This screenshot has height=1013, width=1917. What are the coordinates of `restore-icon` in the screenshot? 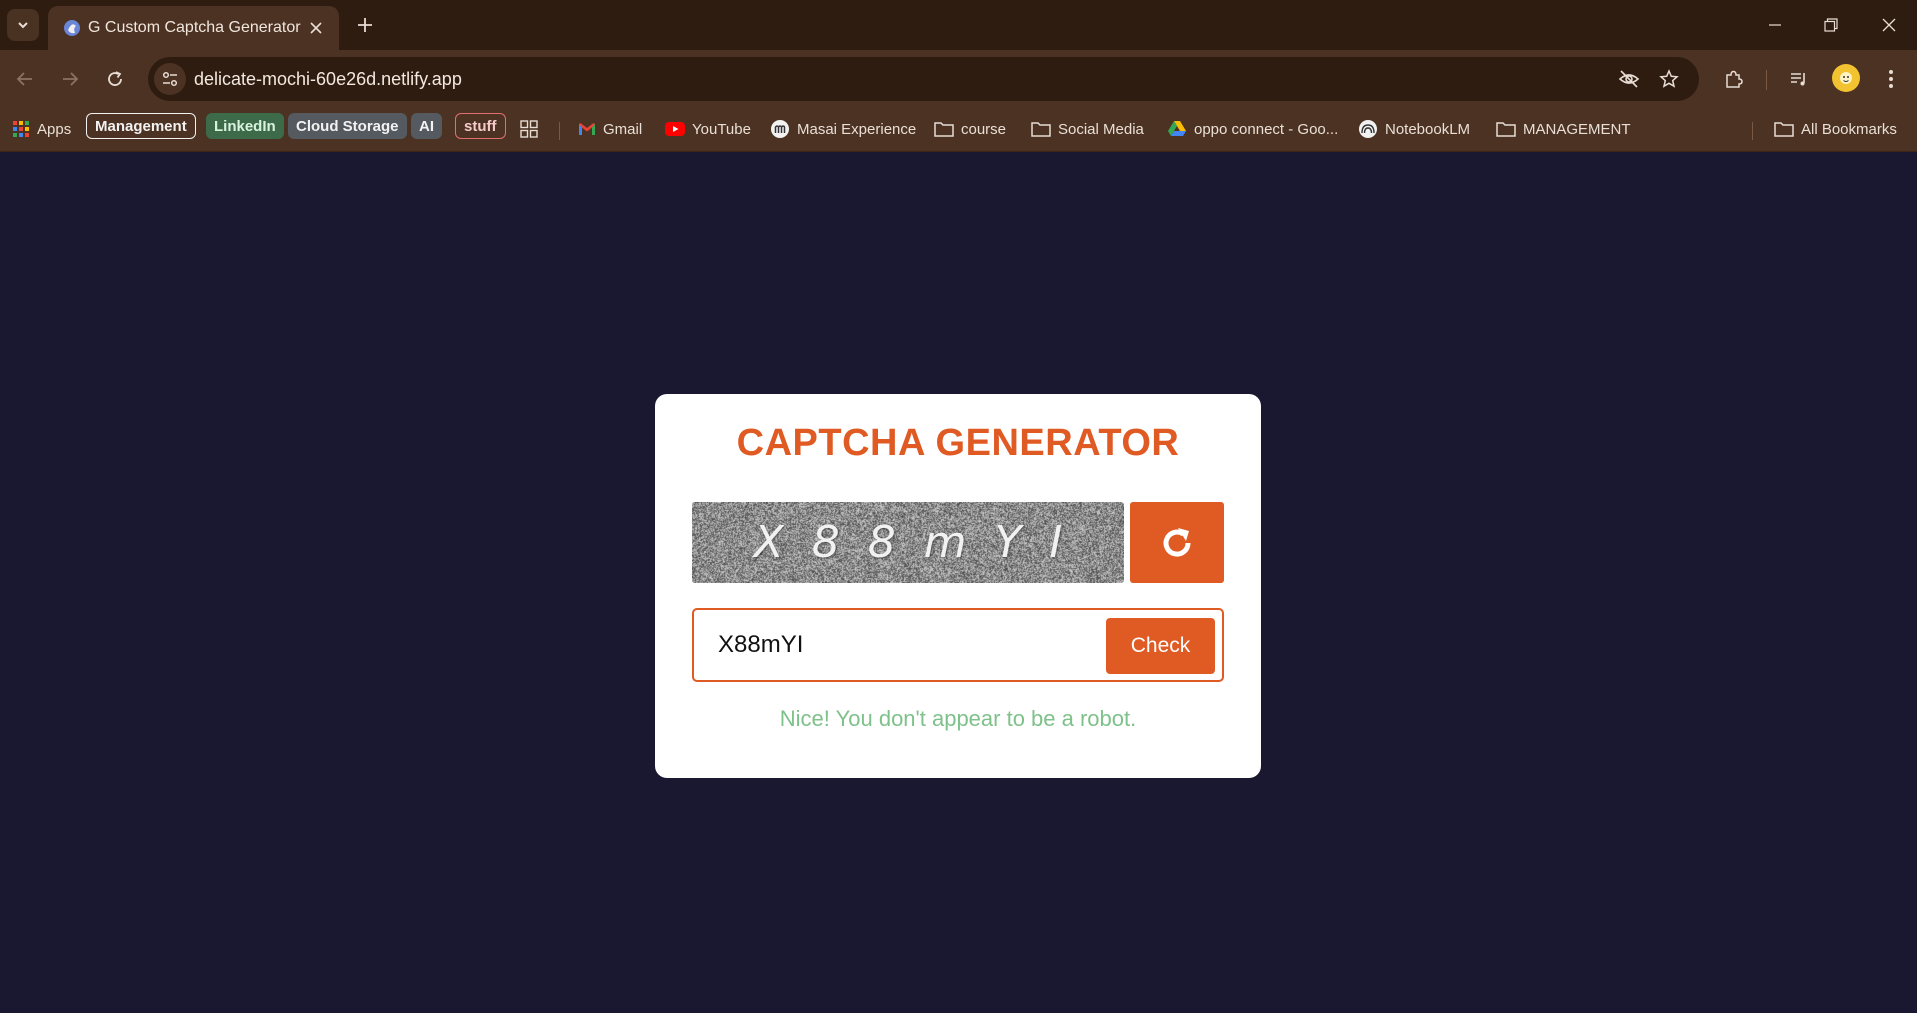 It's located at (1831, 25).